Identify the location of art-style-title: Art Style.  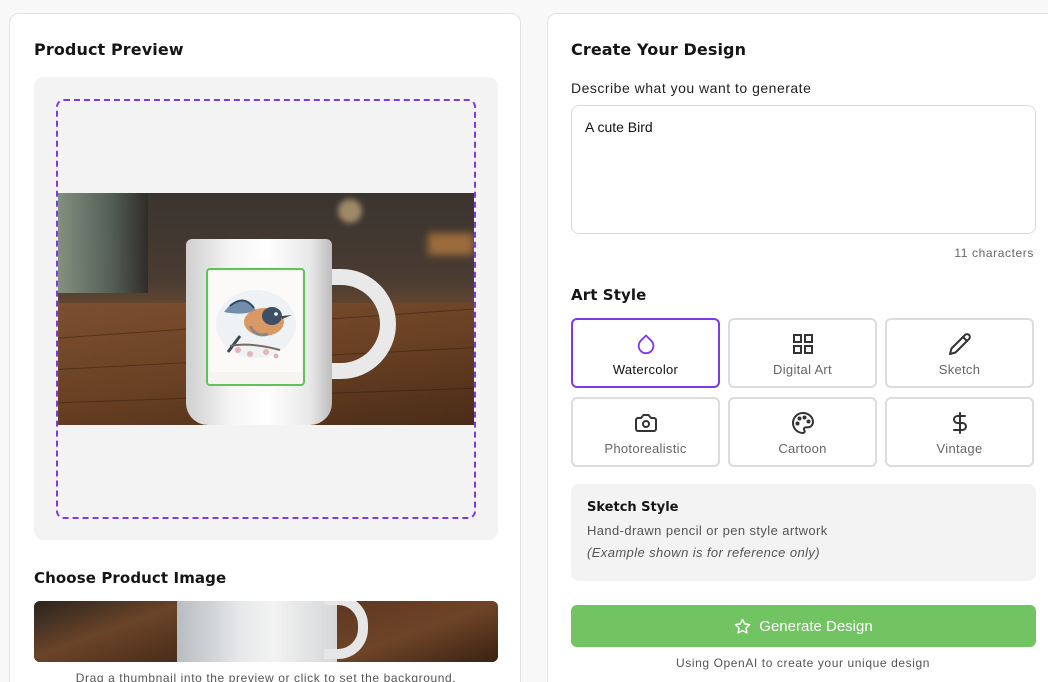
(609, 295).